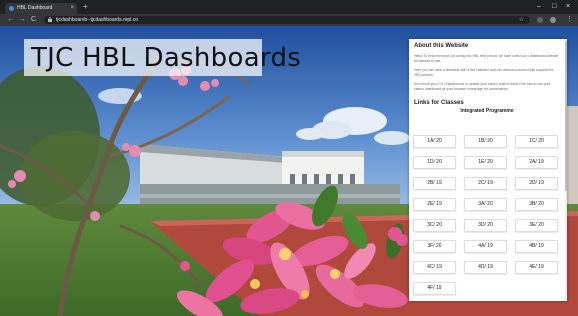 The width and height of the screenshot is (578, 316). Describe the element at coordinates (485, 183) in the screenshot. I see `class-link-button: 2C/ 19` at that location.